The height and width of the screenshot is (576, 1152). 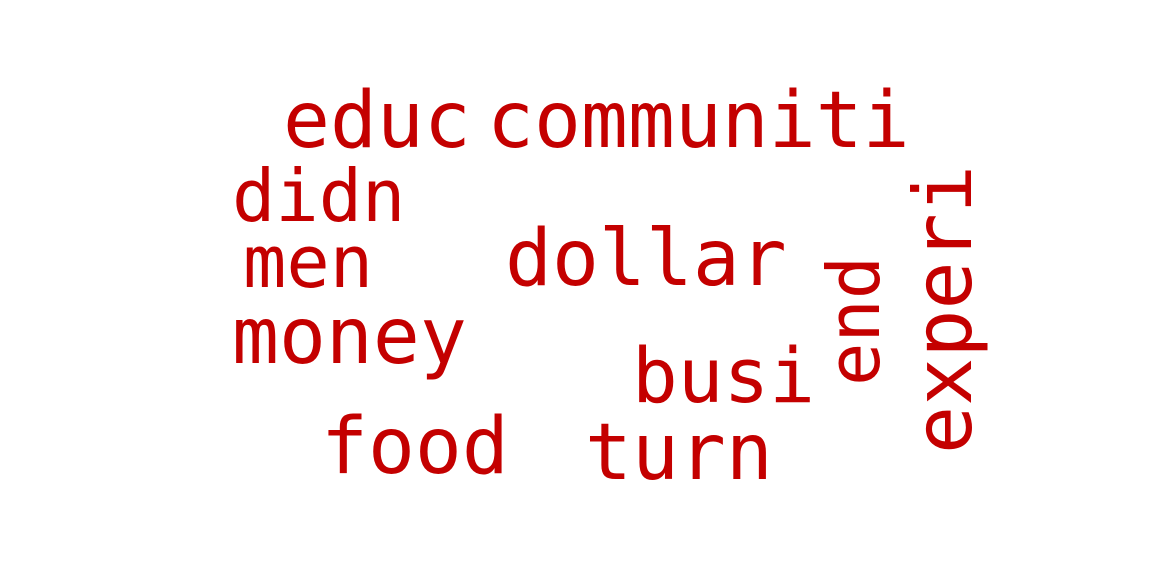 I want to click on word-communiti: communiti, so click(x=698, y=121).